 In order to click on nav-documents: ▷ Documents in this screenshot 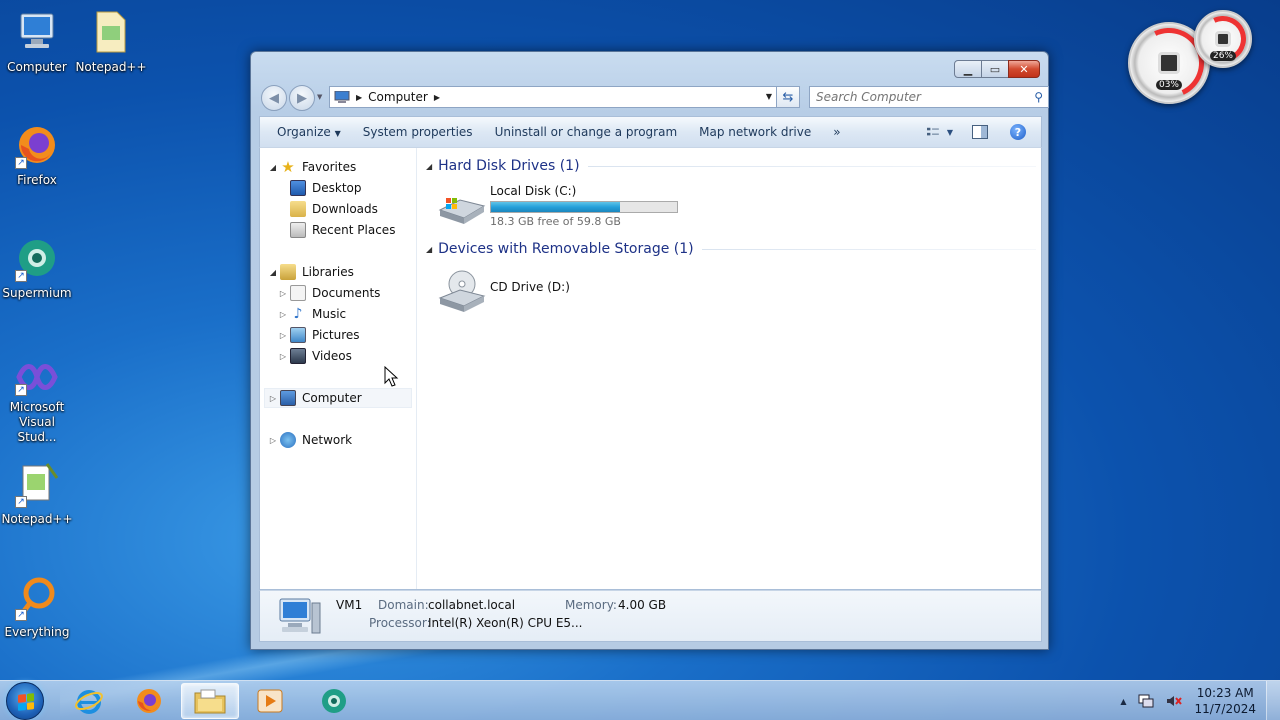, I will do `click(329, 293)`.